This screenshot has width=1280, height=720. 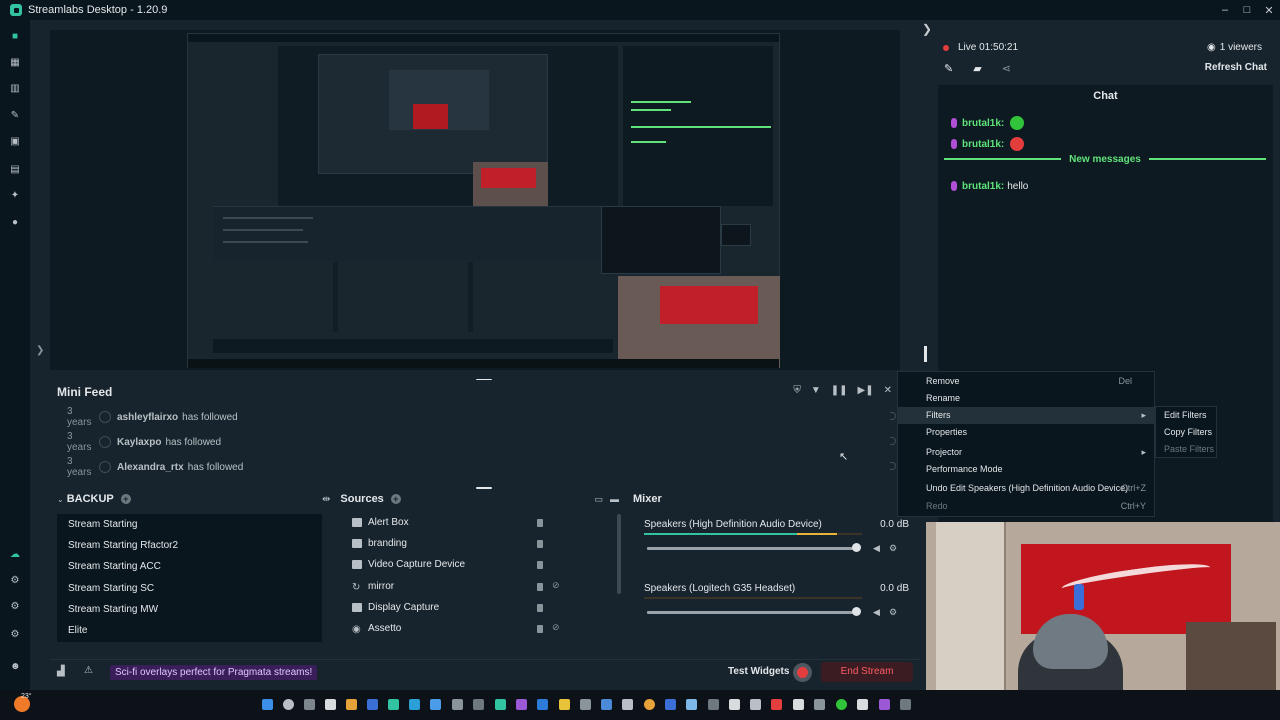 I want to click on chevron-right-icon: ❯, so click(x=40, y=350).